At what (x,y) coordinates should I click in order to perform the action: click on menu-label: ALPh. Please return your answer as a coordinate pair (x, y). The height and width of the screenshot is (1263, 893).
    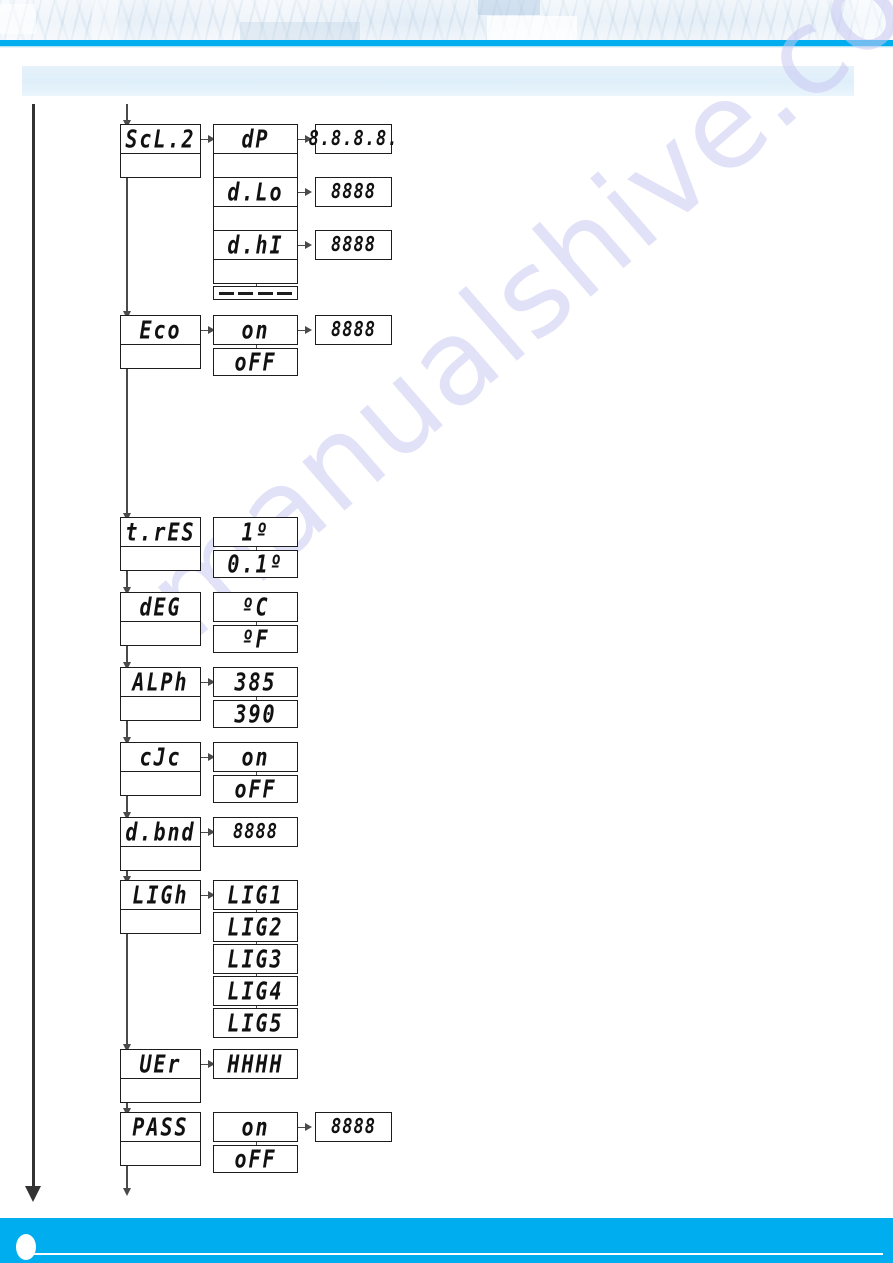
    Looking at the image, I should click on (160, 682).